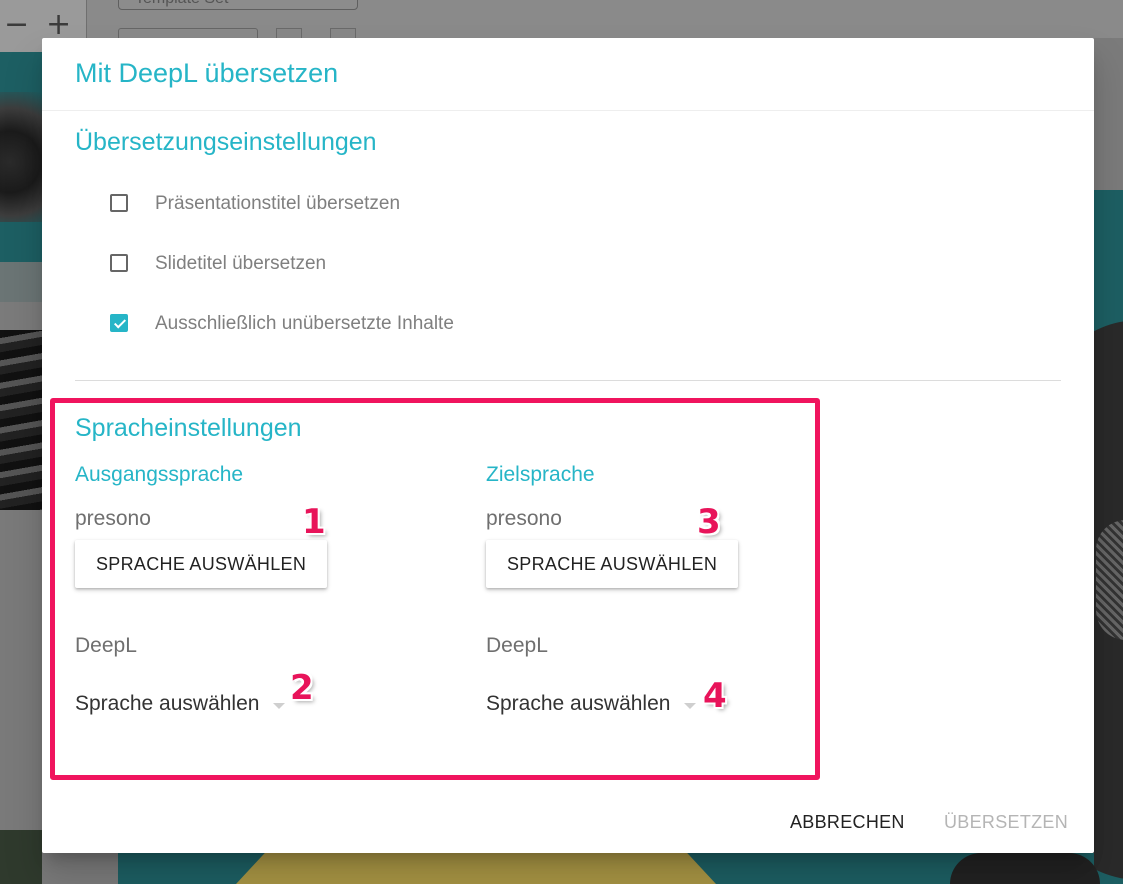 This screenshot has width=1123, height=884. I want to click on source-presono-label: presono, so click(113, 518).